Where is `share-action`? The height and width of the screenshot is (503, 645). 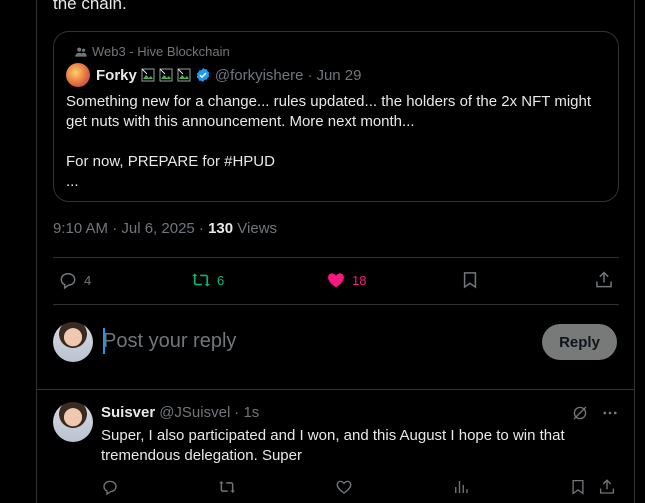
share-action is located at coordinates (604, 280).